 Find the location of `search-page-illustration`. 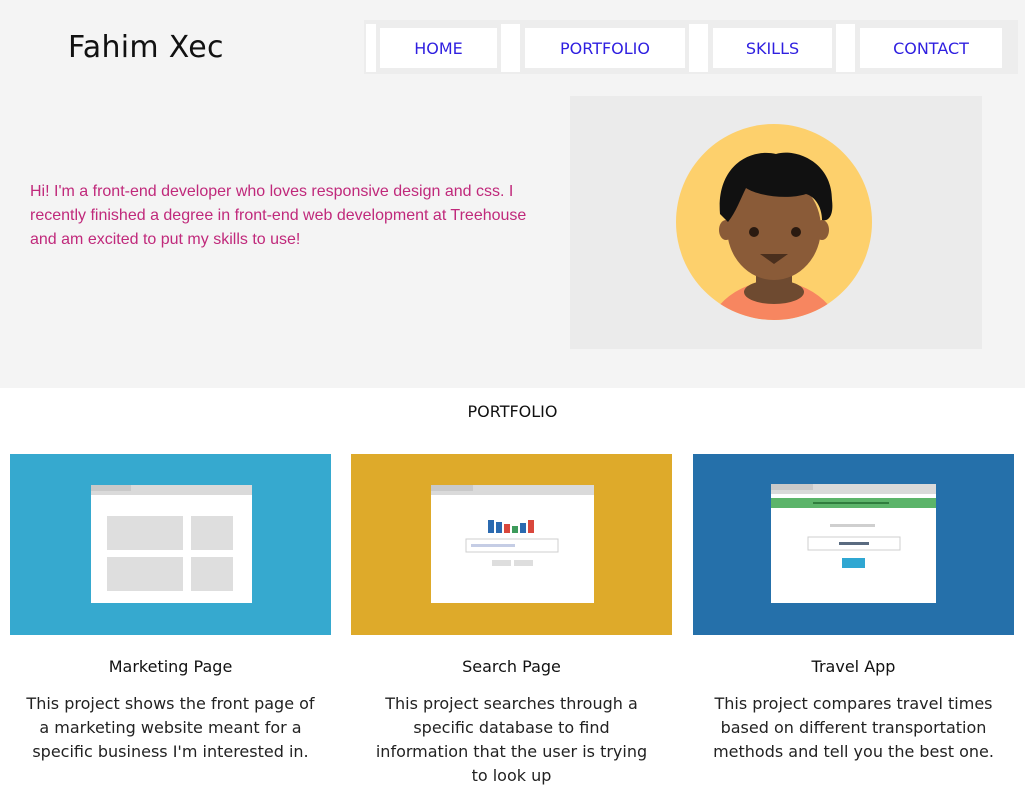

search-page-illustration is located at coordinates (511, 544).